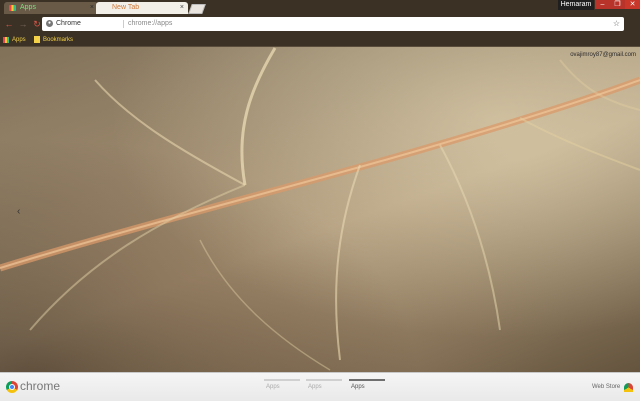  Describe the element at coordinates (58, 40) in the screenshot. I see `bookmark-label: Bookmarks` at that location.